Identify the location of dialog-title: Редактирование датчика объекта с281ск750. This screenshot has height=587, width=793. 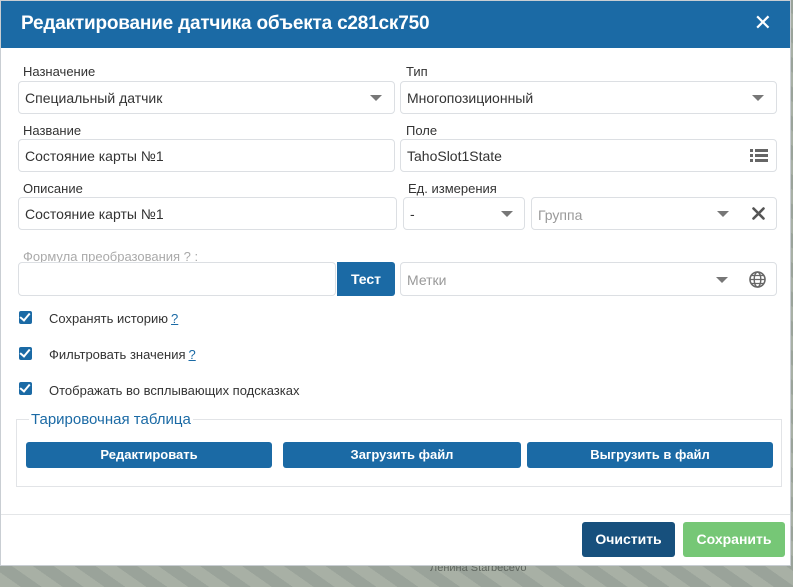
(225, 23).